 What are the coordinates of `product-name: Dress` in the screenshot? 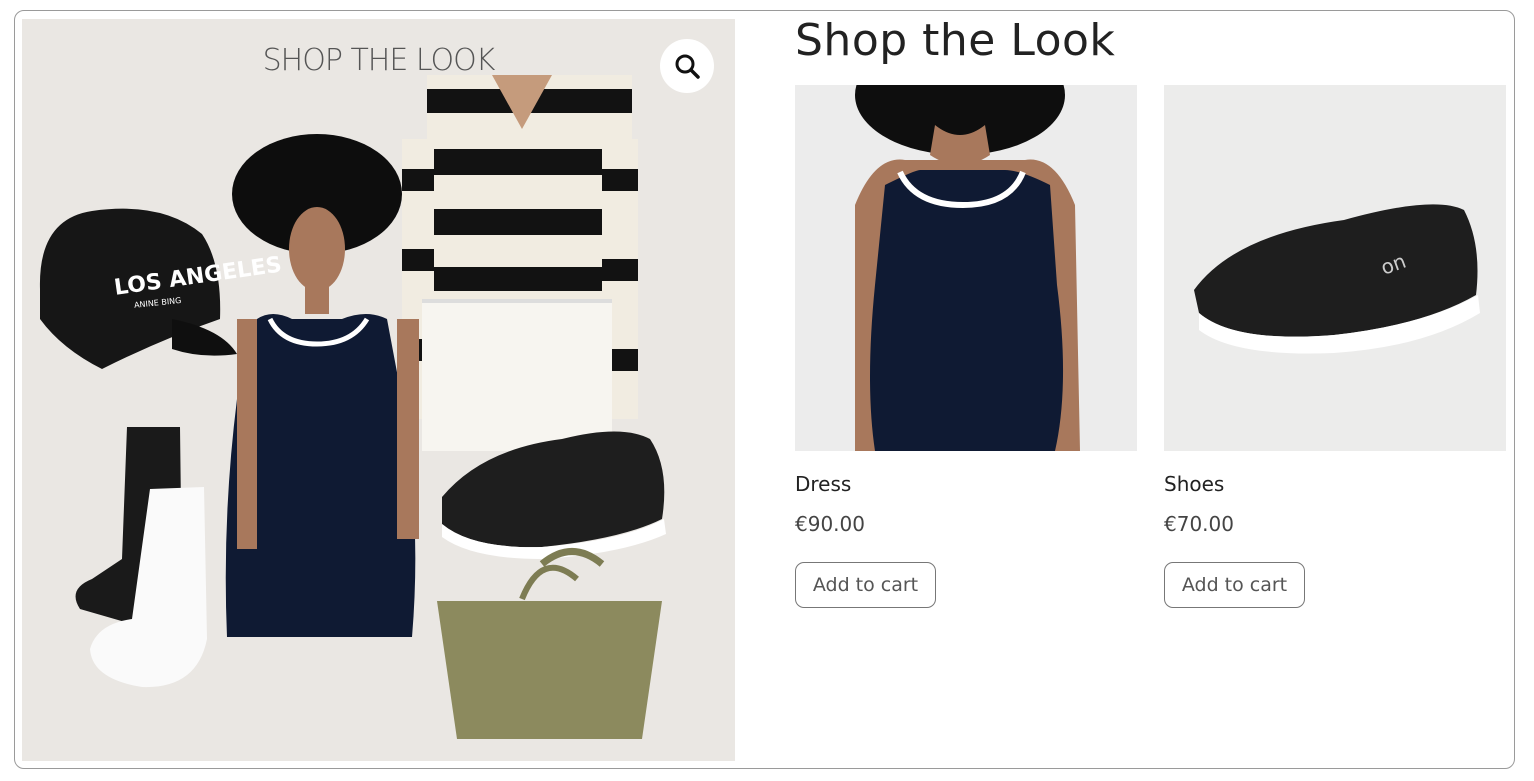 It's located at (823, 484).